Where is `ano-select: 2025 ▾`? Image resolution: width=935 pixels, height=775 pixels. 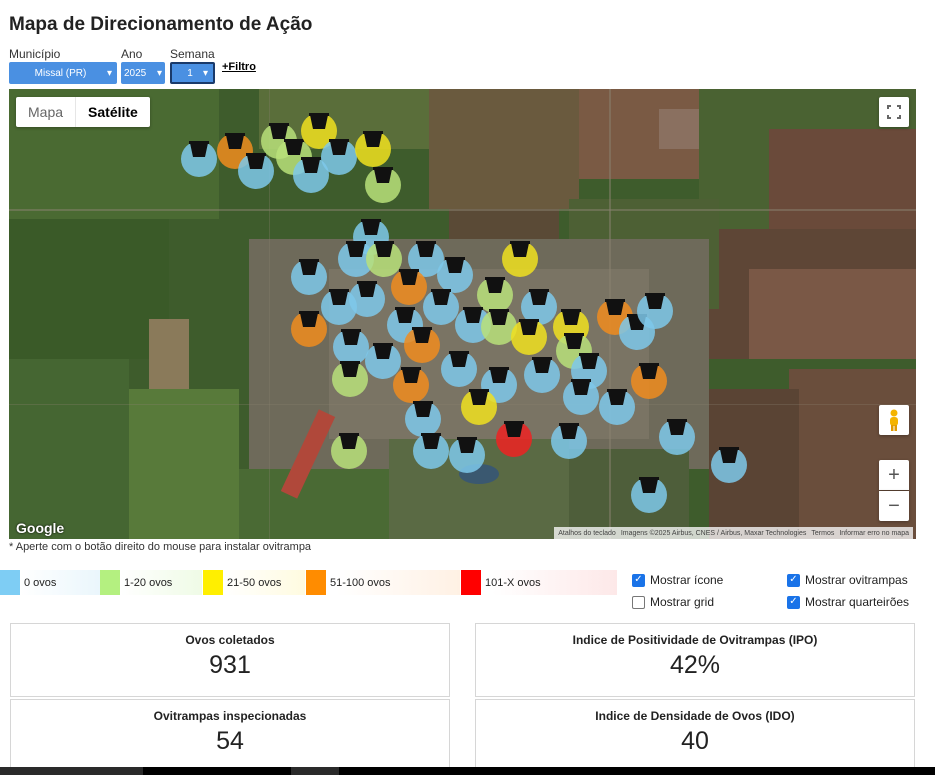 ano-select: 2025 ▾ is located at coordinates (143, 73).